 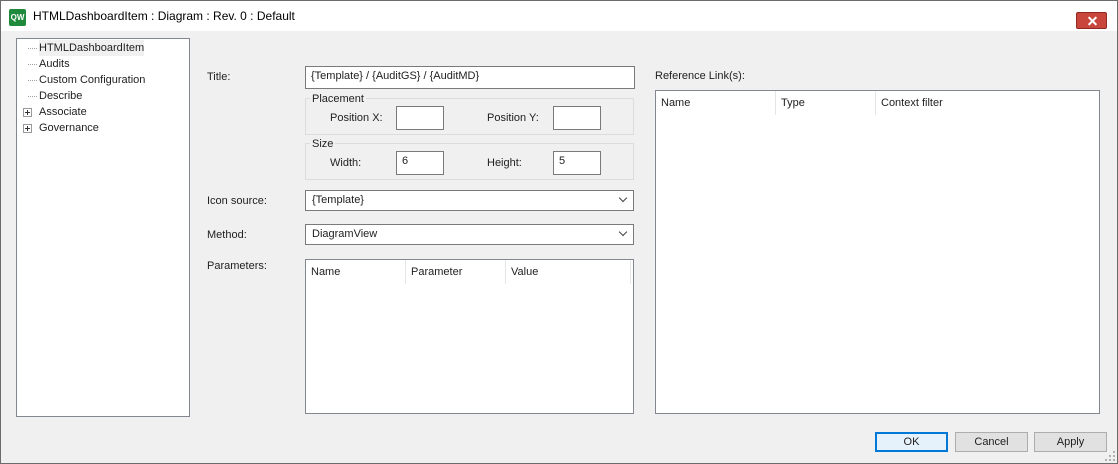 I want to click on size-group-title: Size, so click(x=323, y=144).